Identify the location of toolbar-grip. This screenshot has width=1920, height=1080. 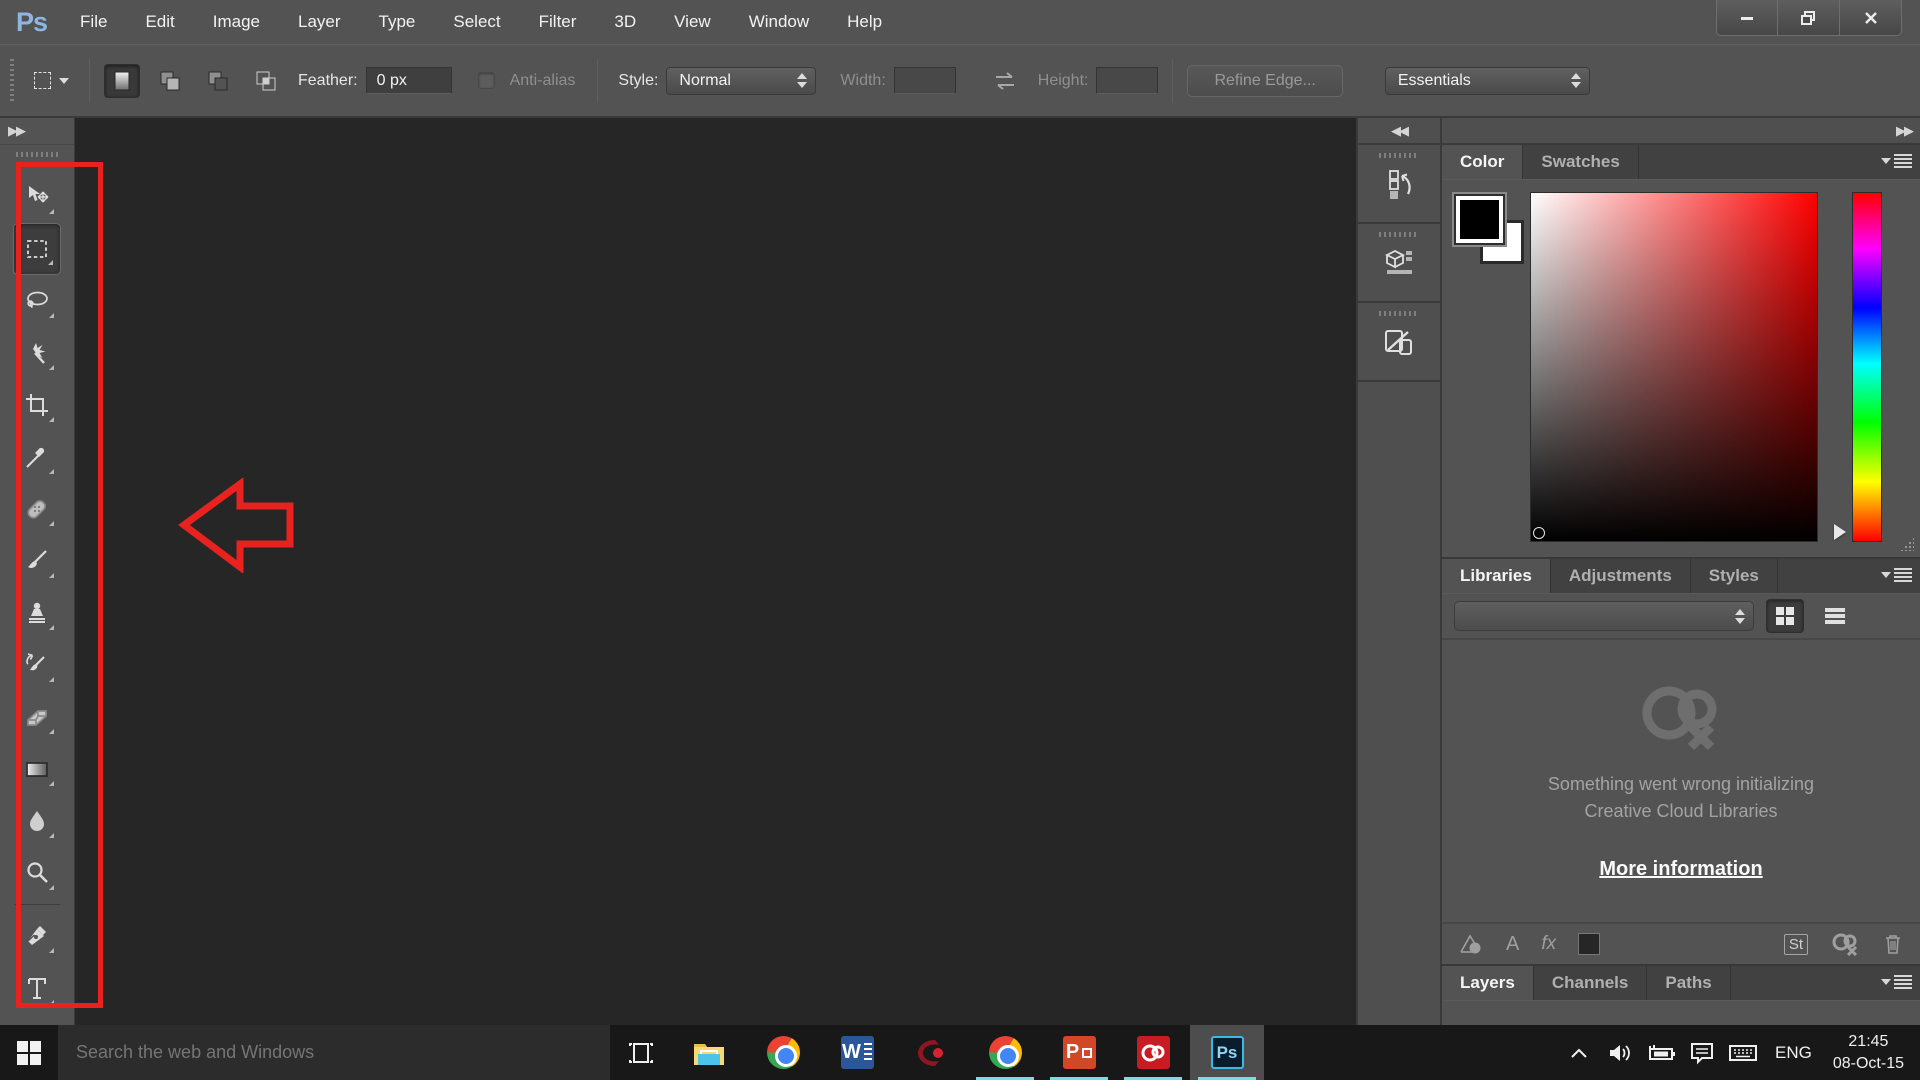
(37, 154).